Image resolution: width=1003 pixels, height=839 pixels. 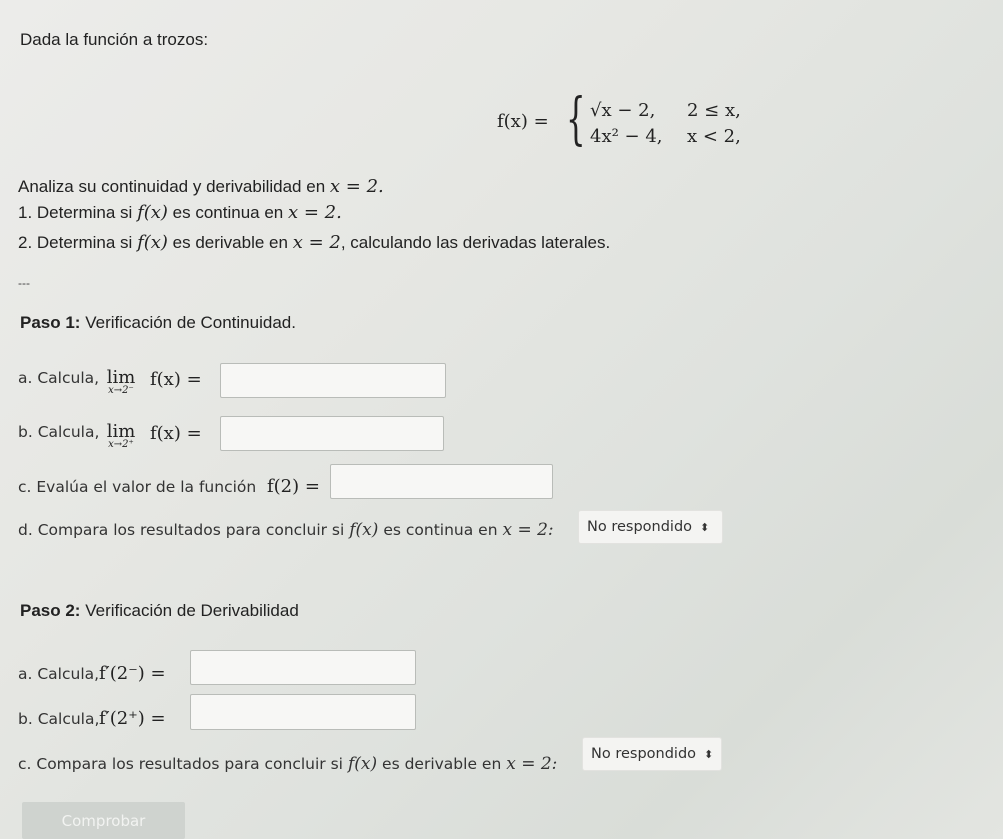 I want to click on step1-c-answer-input, so click(x=441, y=481).